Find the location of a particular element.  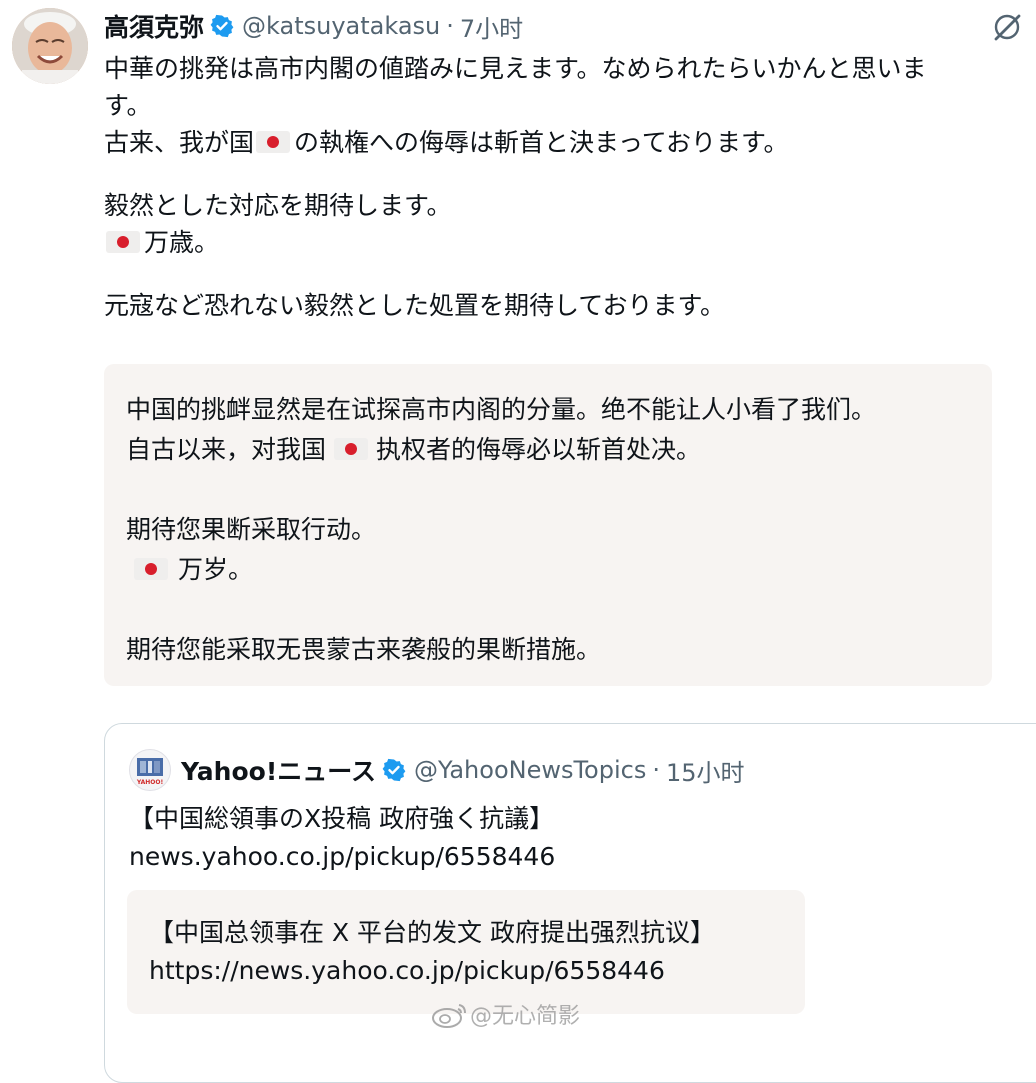

avatar-portrait is located at coordinates (50, 46).